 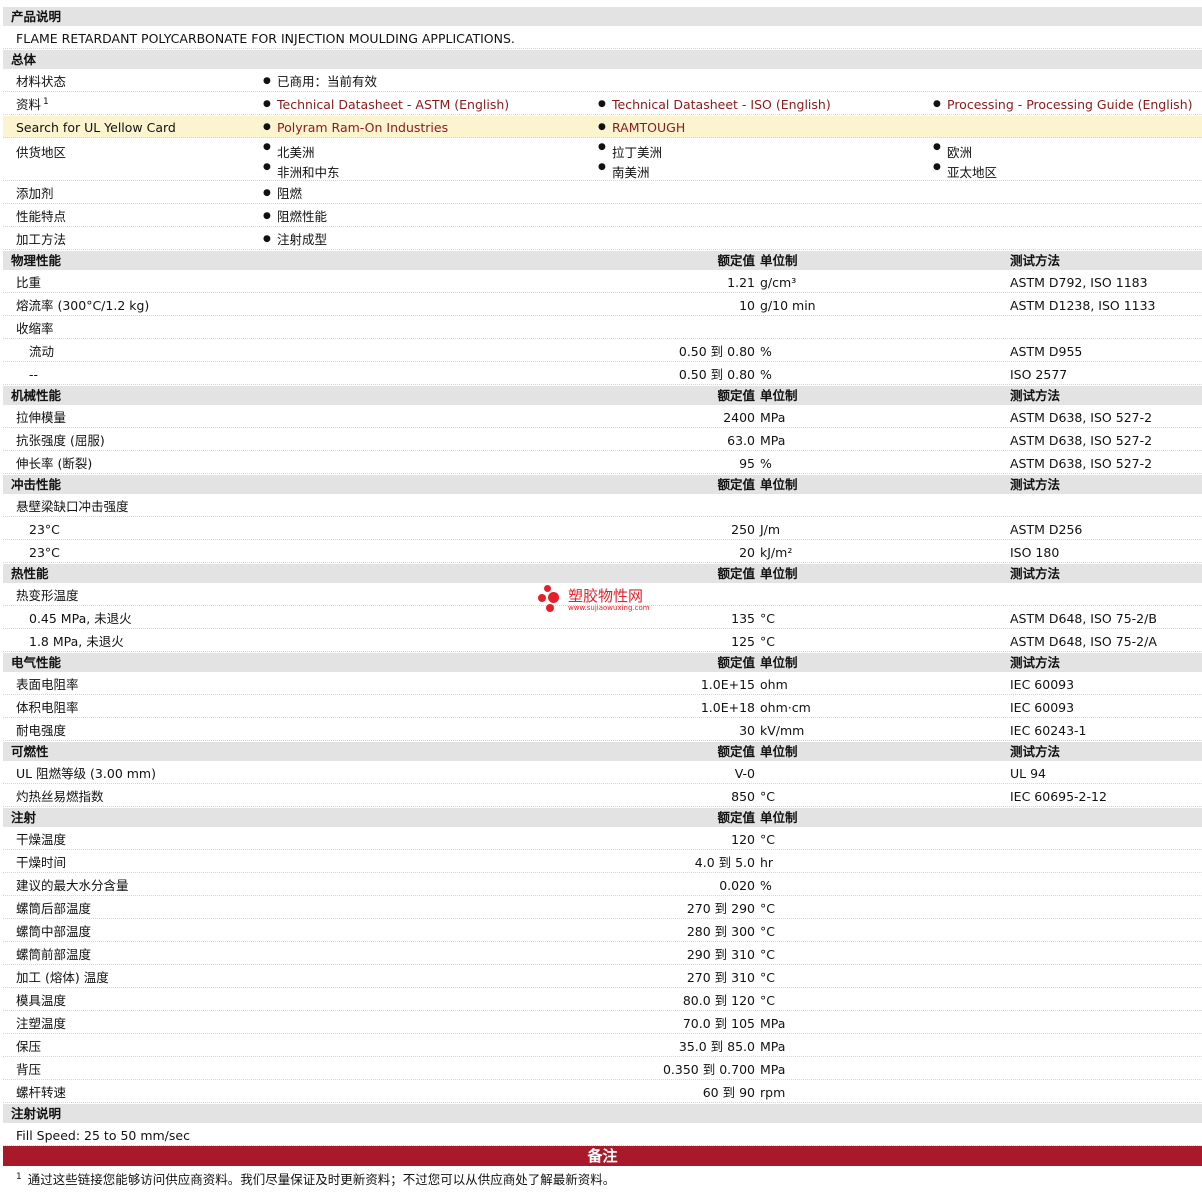 What do you see at coordinates (1079, 282) in the screenshot?
I see `property-method: ASTM D792, ISO 1183` at bounding box center [1079, 282].